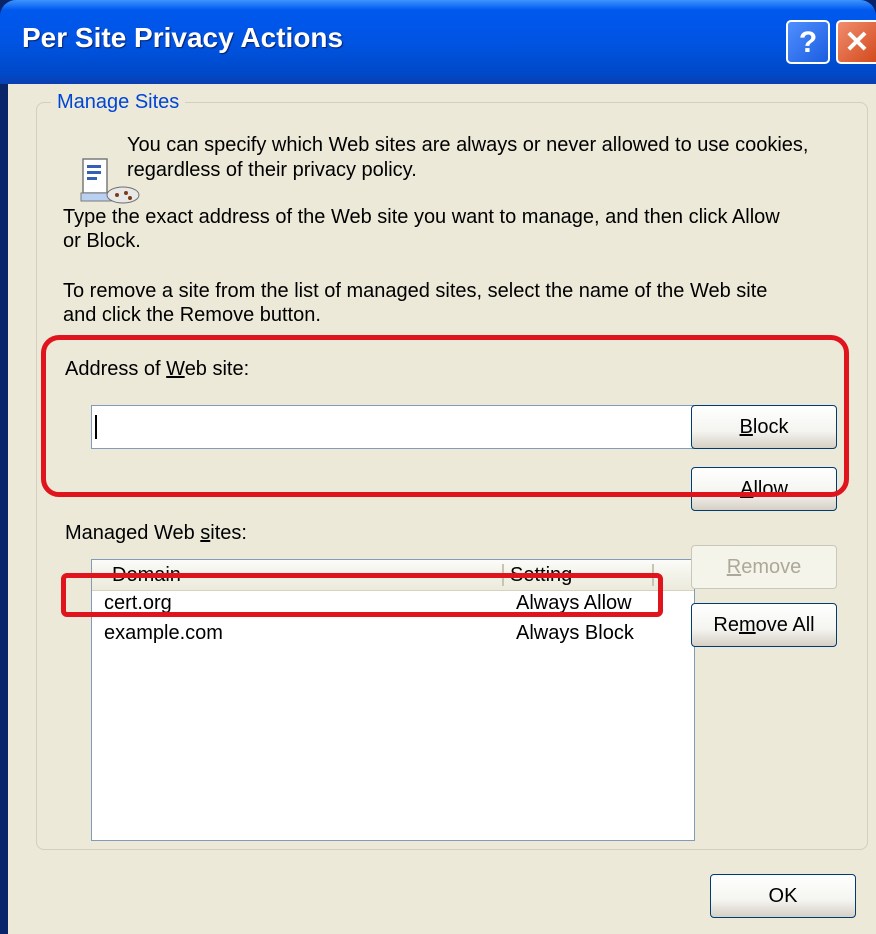 This screenshot has width=876, height=934. Describe the element at coordinates (205, 533) in the screenshot. I see `managed-label-hotkey: s` at that location.